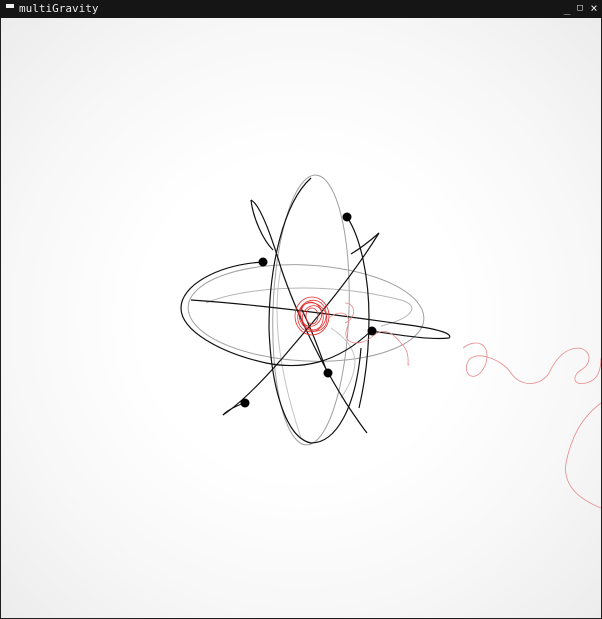 This screenshot has height=619, width=602. I want to click on window-title: multiGravity, so click(59, 8).